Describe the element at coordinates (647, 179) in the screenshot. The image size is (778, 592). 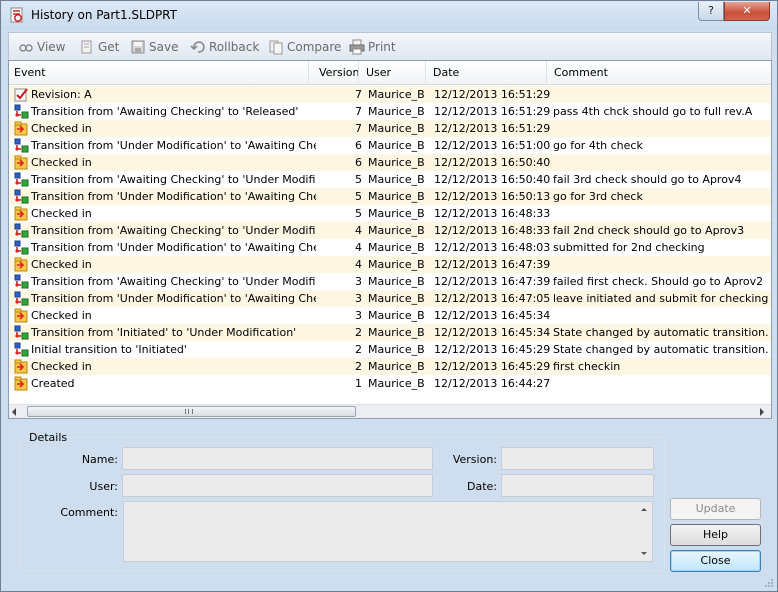
I see `row-comment: fail 3rd check should go to Aprov4` at that location.